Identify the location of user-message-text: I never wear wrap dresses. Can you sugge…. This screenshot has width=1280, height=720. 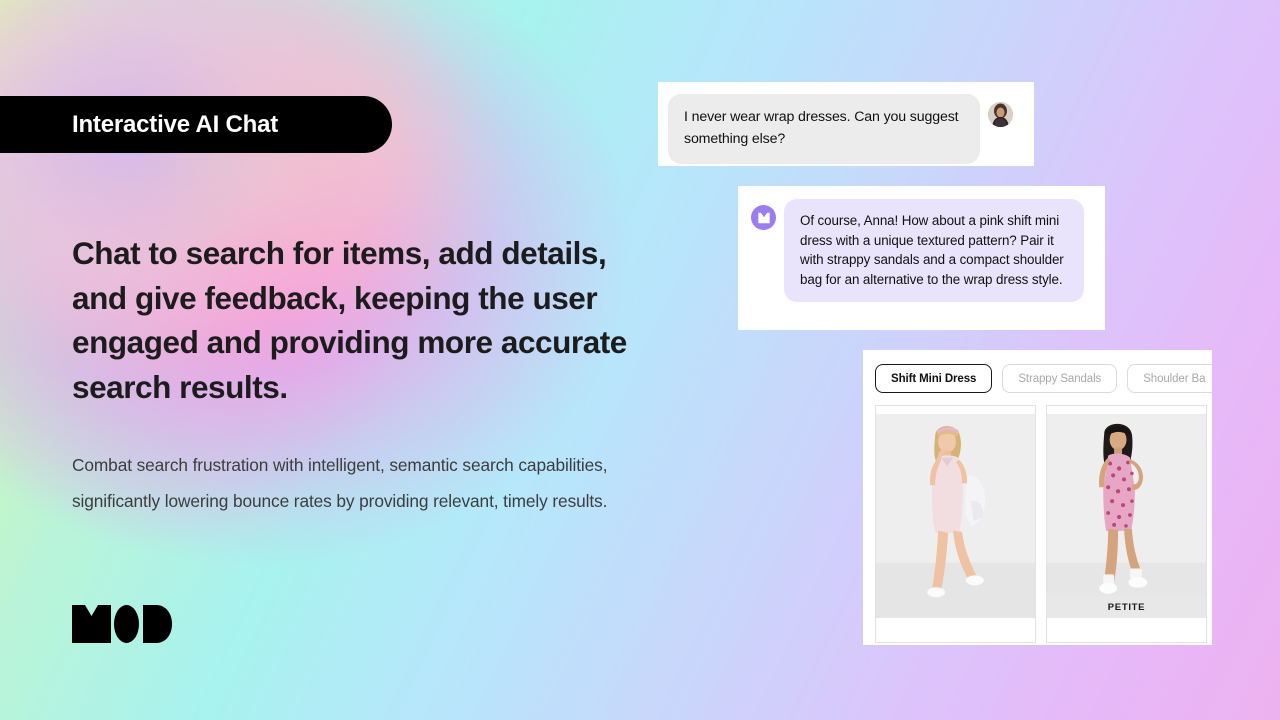
(821, 128).